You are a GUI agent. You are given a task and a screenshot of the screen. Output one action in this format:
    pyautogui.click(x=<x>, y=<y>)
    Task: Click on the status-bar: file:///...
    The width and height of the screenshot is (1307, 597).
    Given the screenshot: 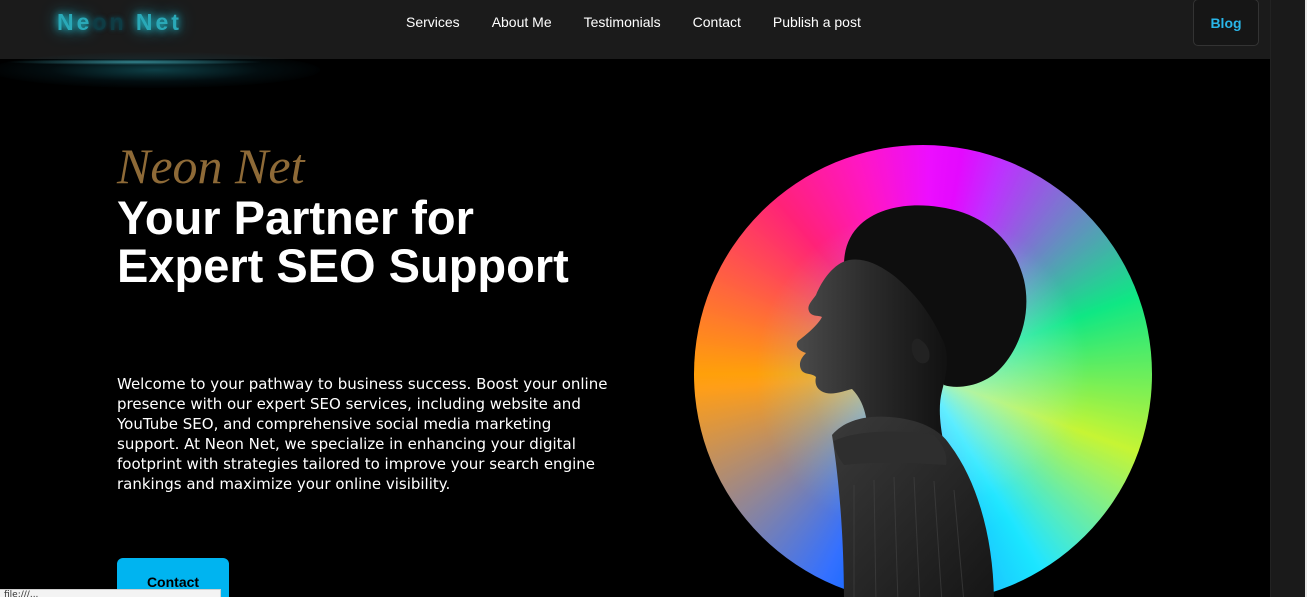 What is the action you would take?
    pyautogui.click(x=110, y=593)
    